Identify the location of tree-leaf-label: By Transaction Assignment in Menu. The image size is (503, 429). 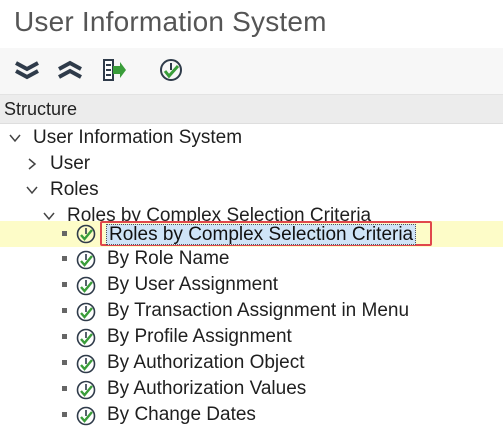
(258, 310).